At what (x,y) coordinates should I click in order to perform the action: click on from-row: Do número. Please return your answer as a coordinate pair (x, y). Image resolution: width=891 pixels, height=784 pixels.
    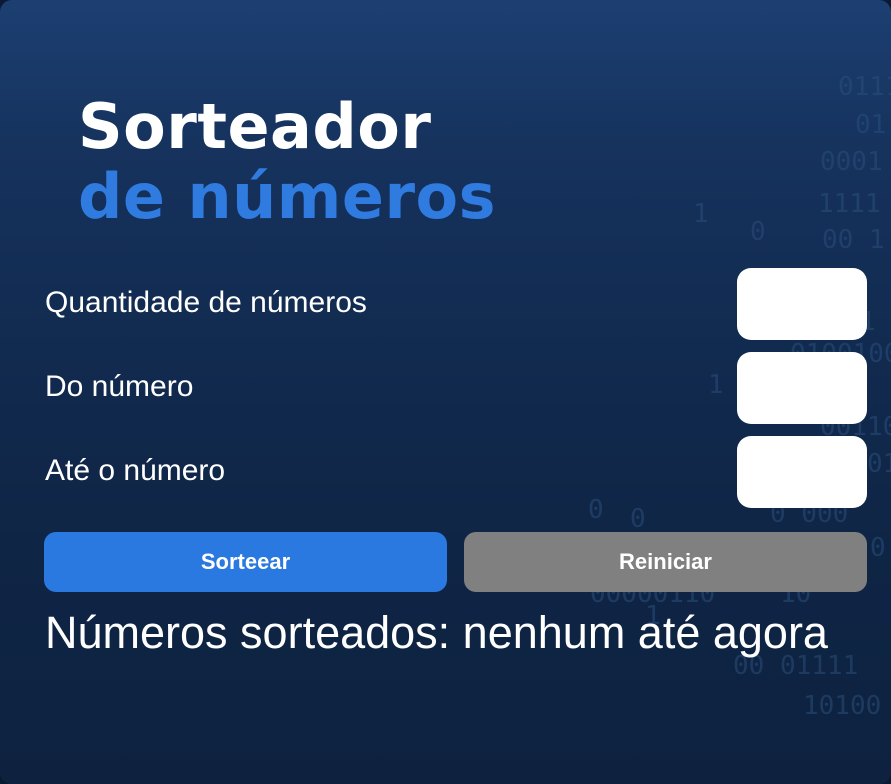
    Looking at the image, I should click on (456, 388).